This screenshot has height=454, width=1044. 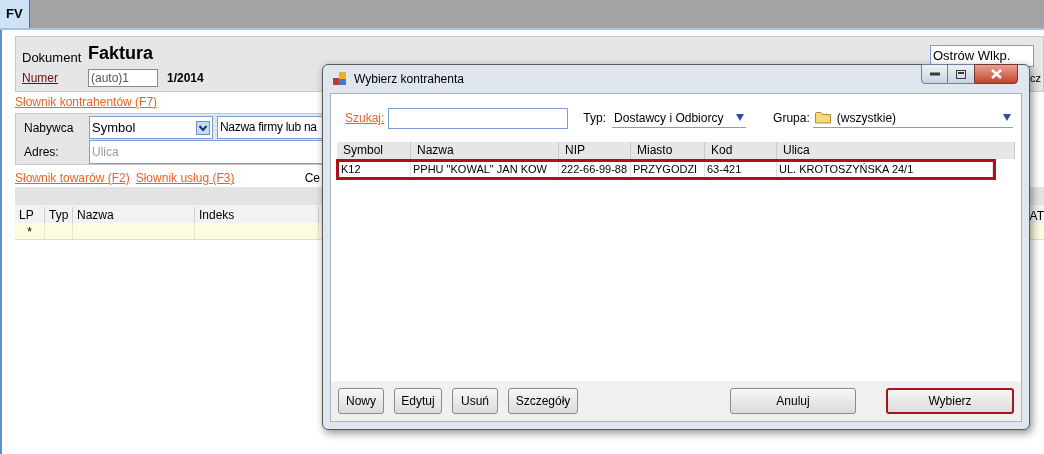 What do you see at coordinates (42, 152) in the screenshot?
I see `address-label: Adres:` at bounding box center [42, 152].